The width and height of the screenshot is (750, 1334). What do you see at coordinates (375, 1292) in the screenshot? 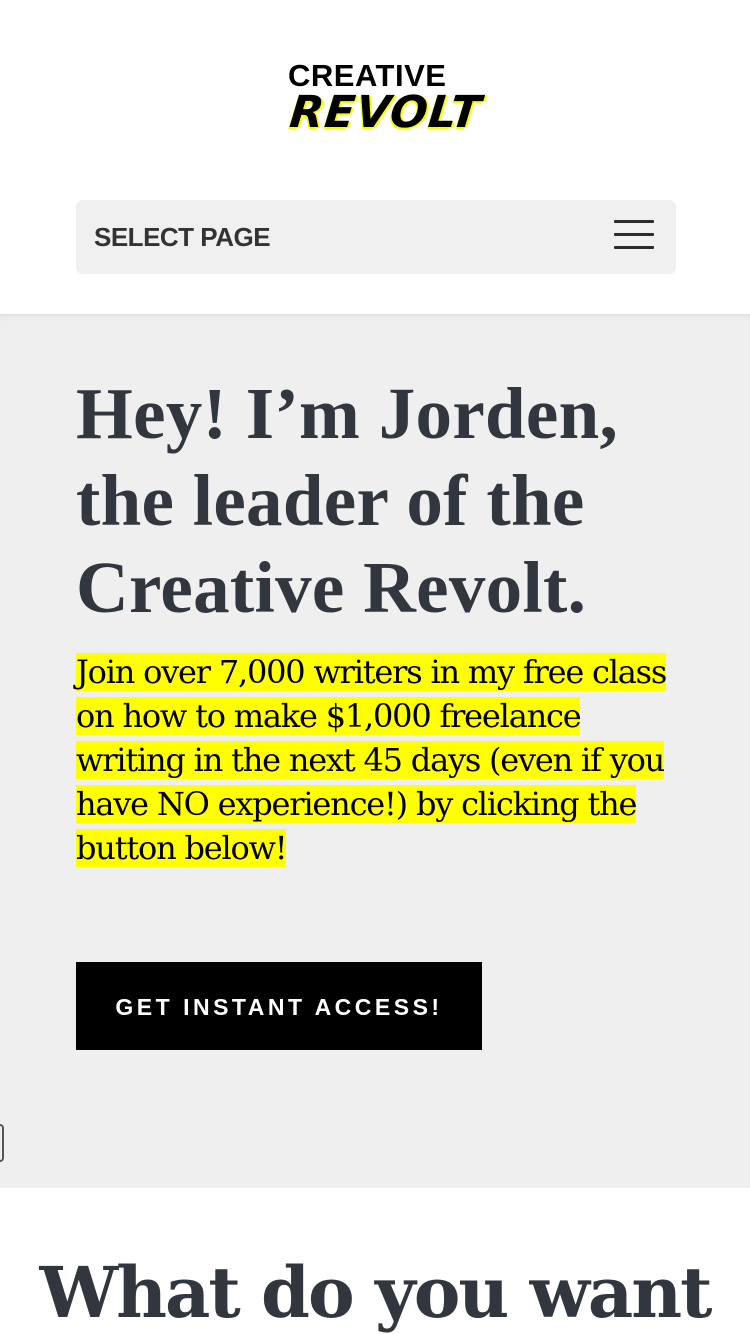
I see `section-title: What do you want` at bounding box center [375, 1292].